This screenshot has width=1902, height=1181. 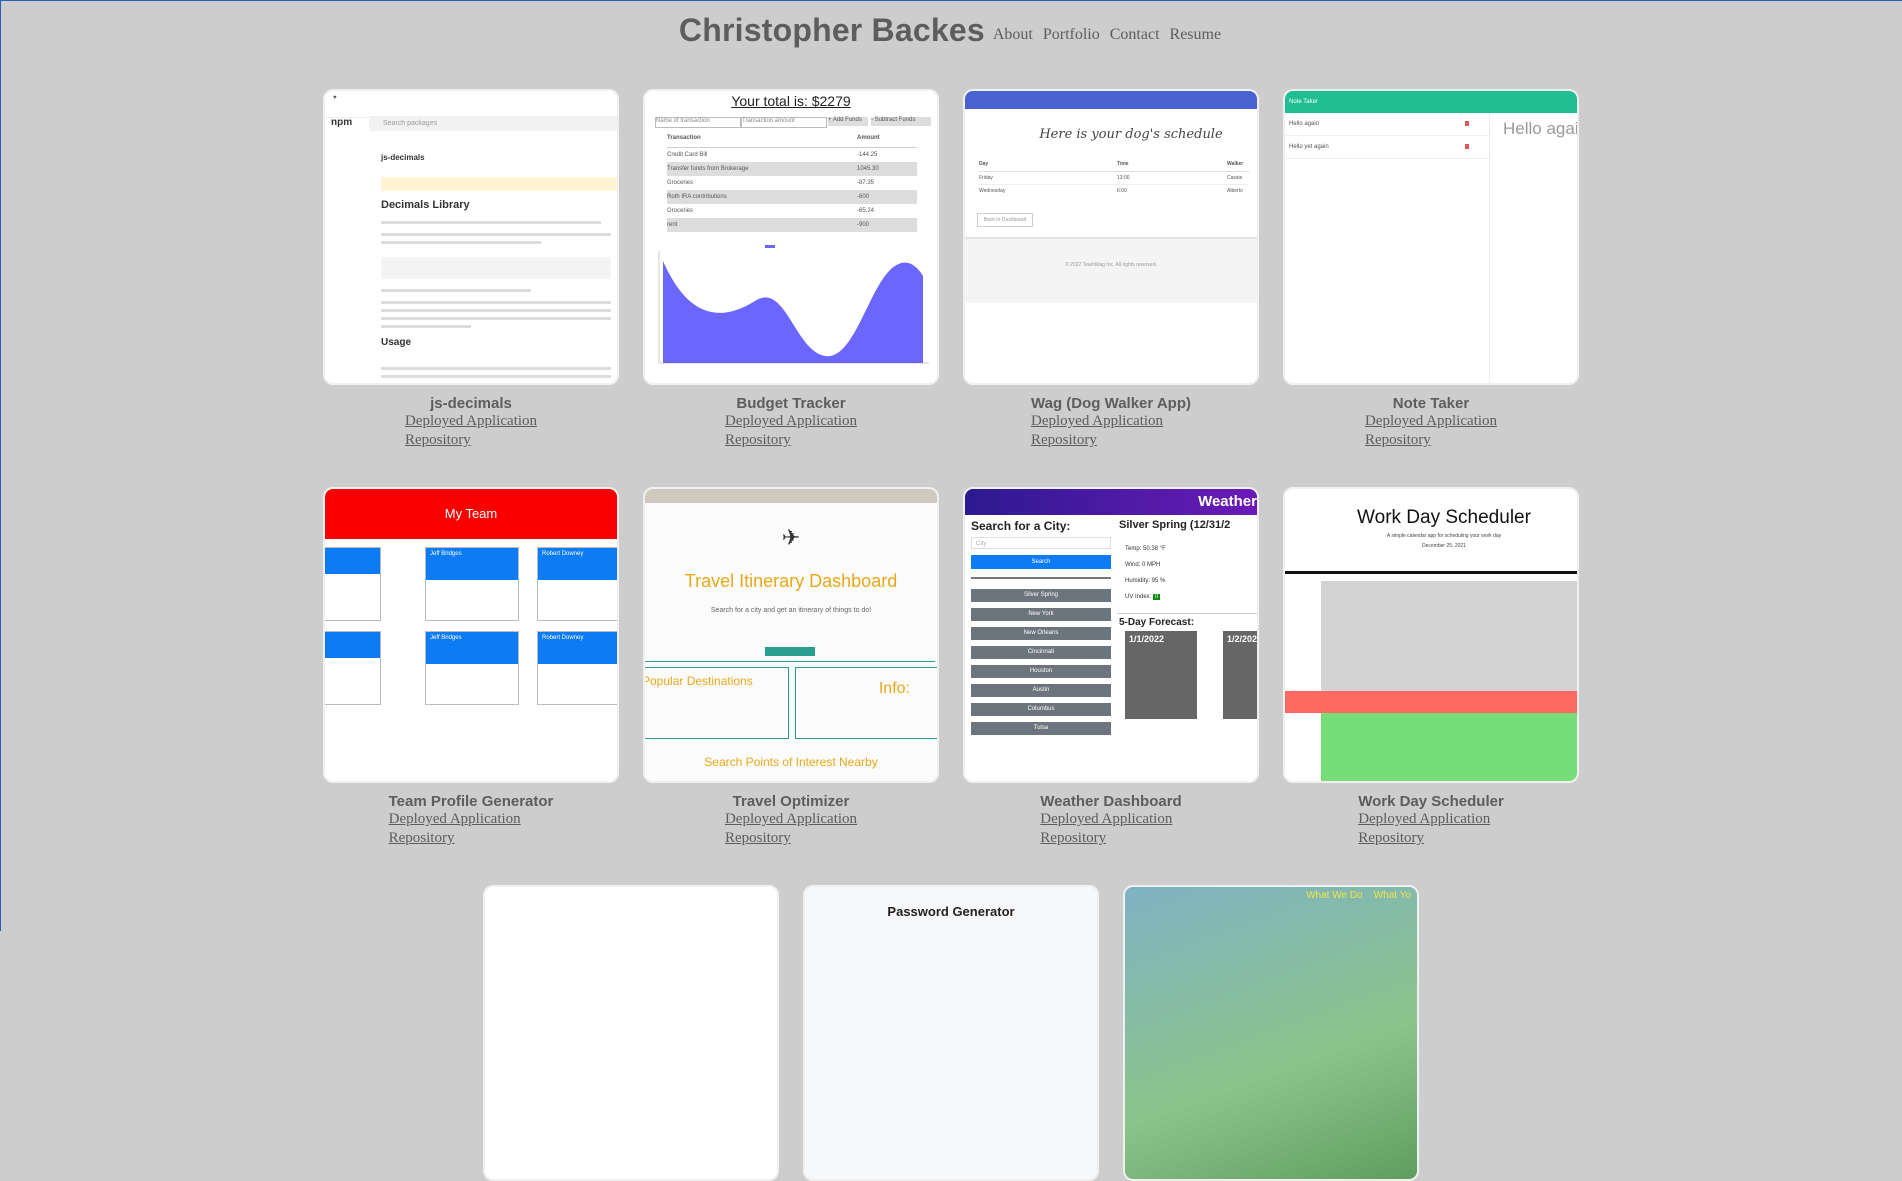 What do you see at coordinates (1111, 100) in the screenshot?
I see `wag-top-bar` at bounding box center [1111, 100].